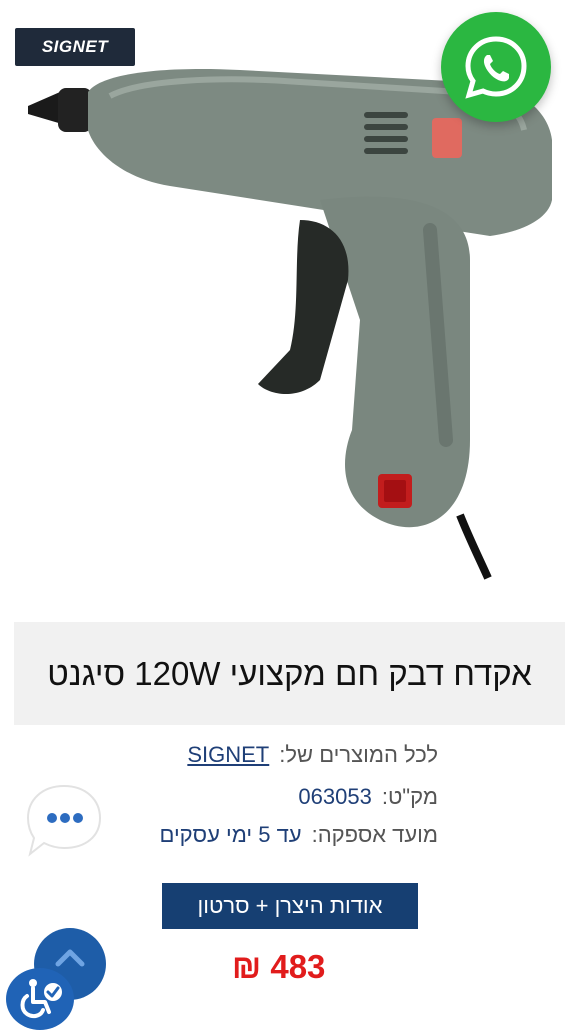 This screenshot has width=576, height=1030. Describe the element at coordinates (230, 834) in the screenshot. I see `delivery-value: עד 5 ימי עסקים` at that location.